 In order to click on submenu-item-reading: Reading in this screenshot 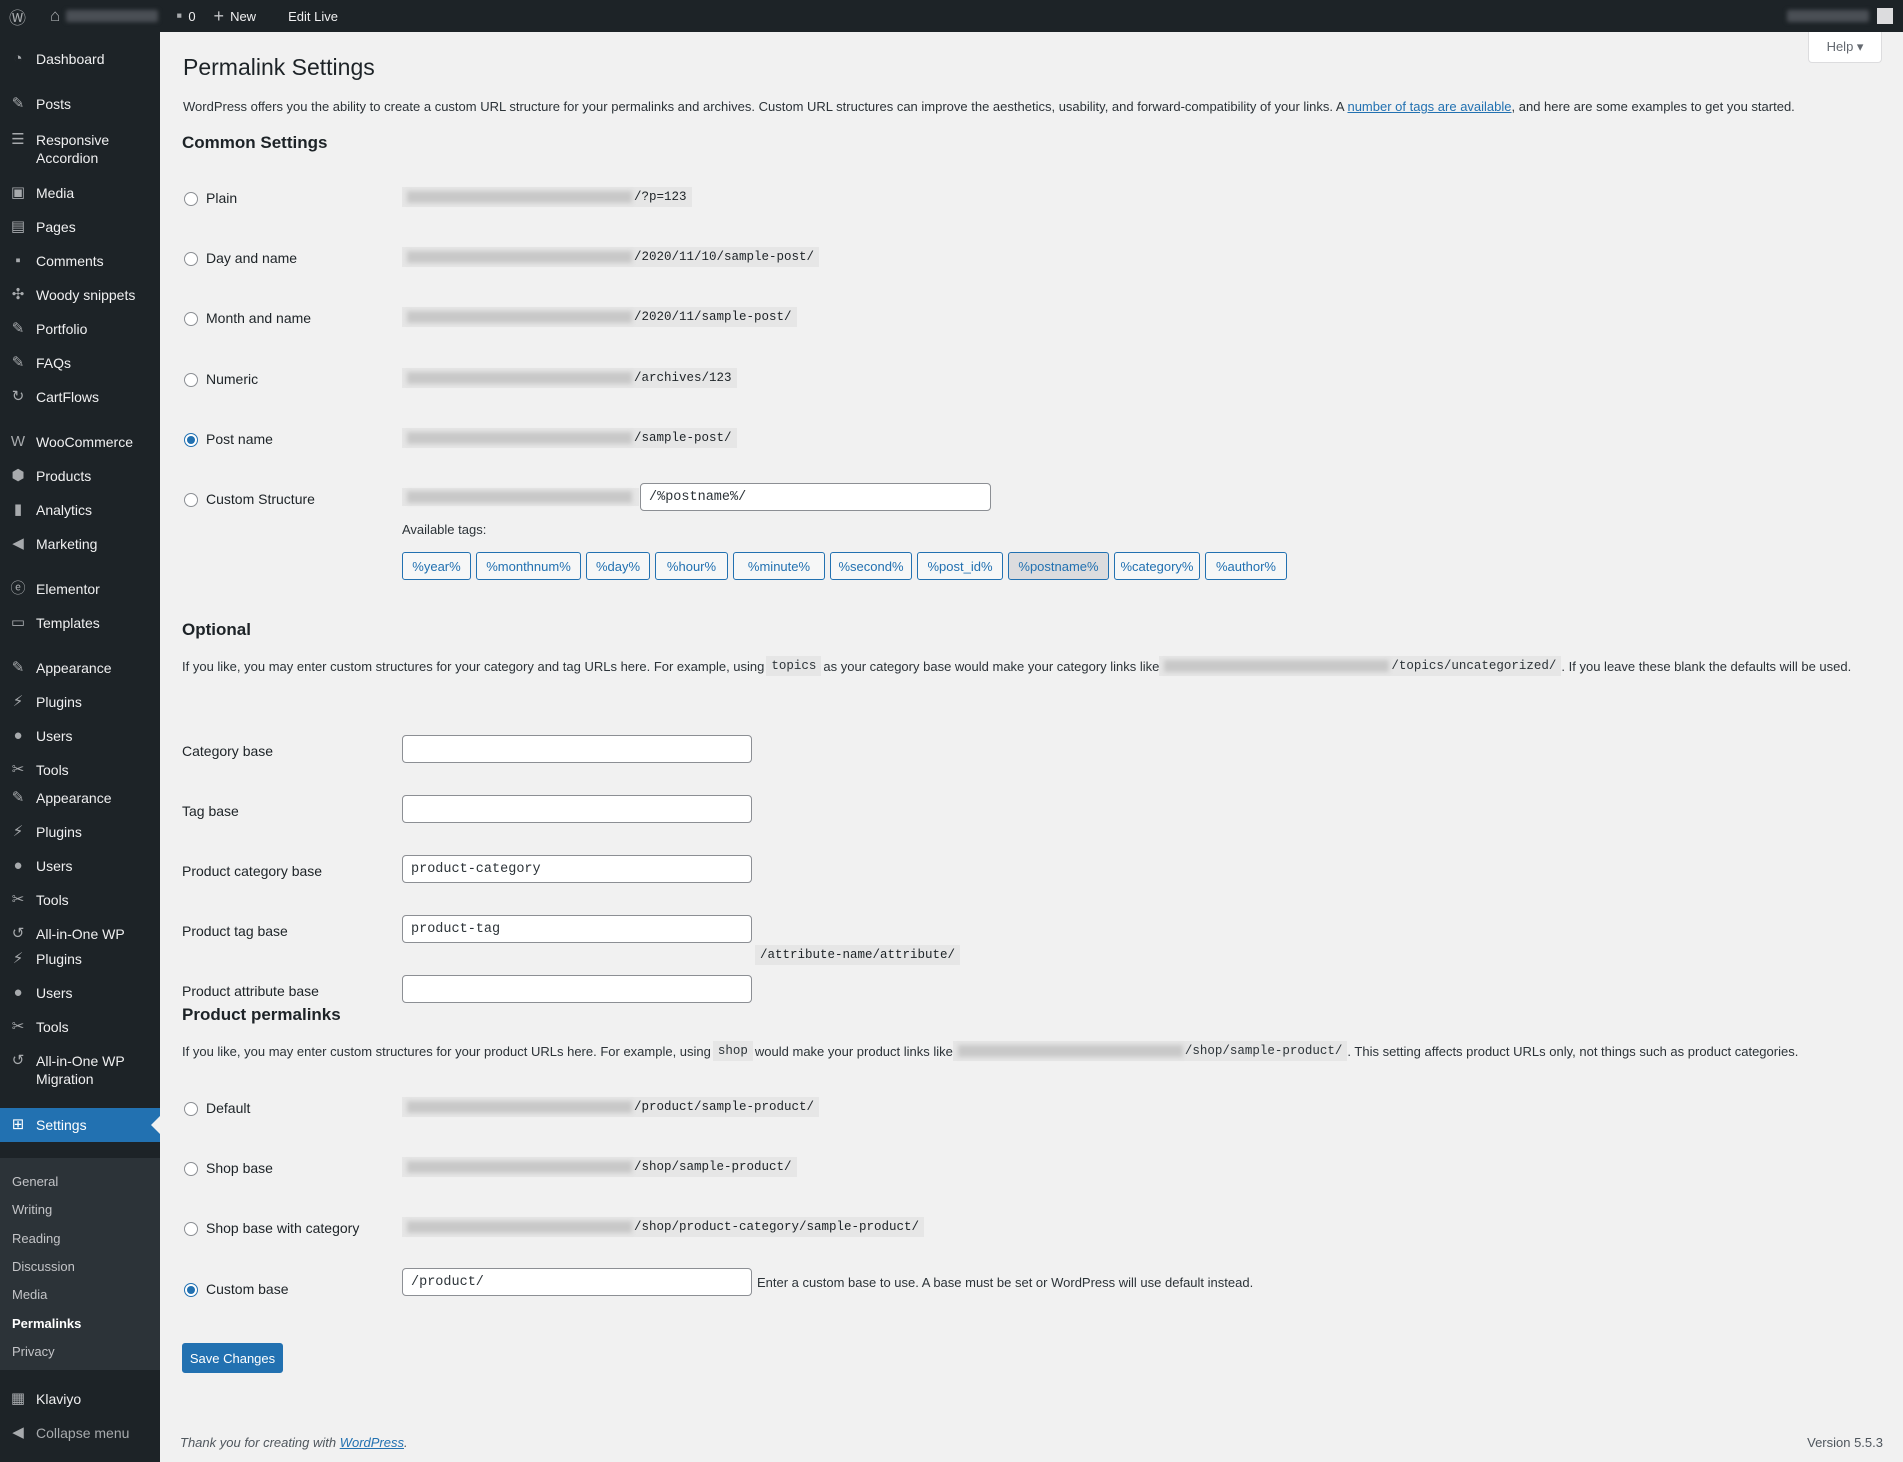, I will do `click(36, 1238)`.